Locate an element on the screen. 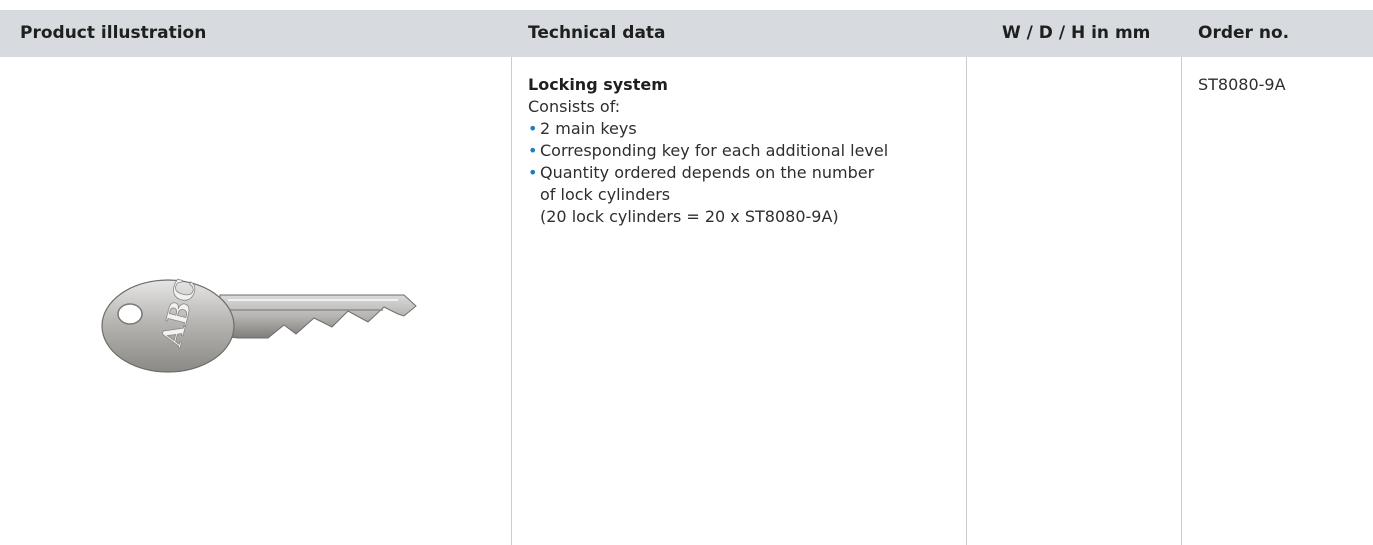 The image size is (1373, 545). list-item-text: 2 main keys is located at coordinates (588, 128).